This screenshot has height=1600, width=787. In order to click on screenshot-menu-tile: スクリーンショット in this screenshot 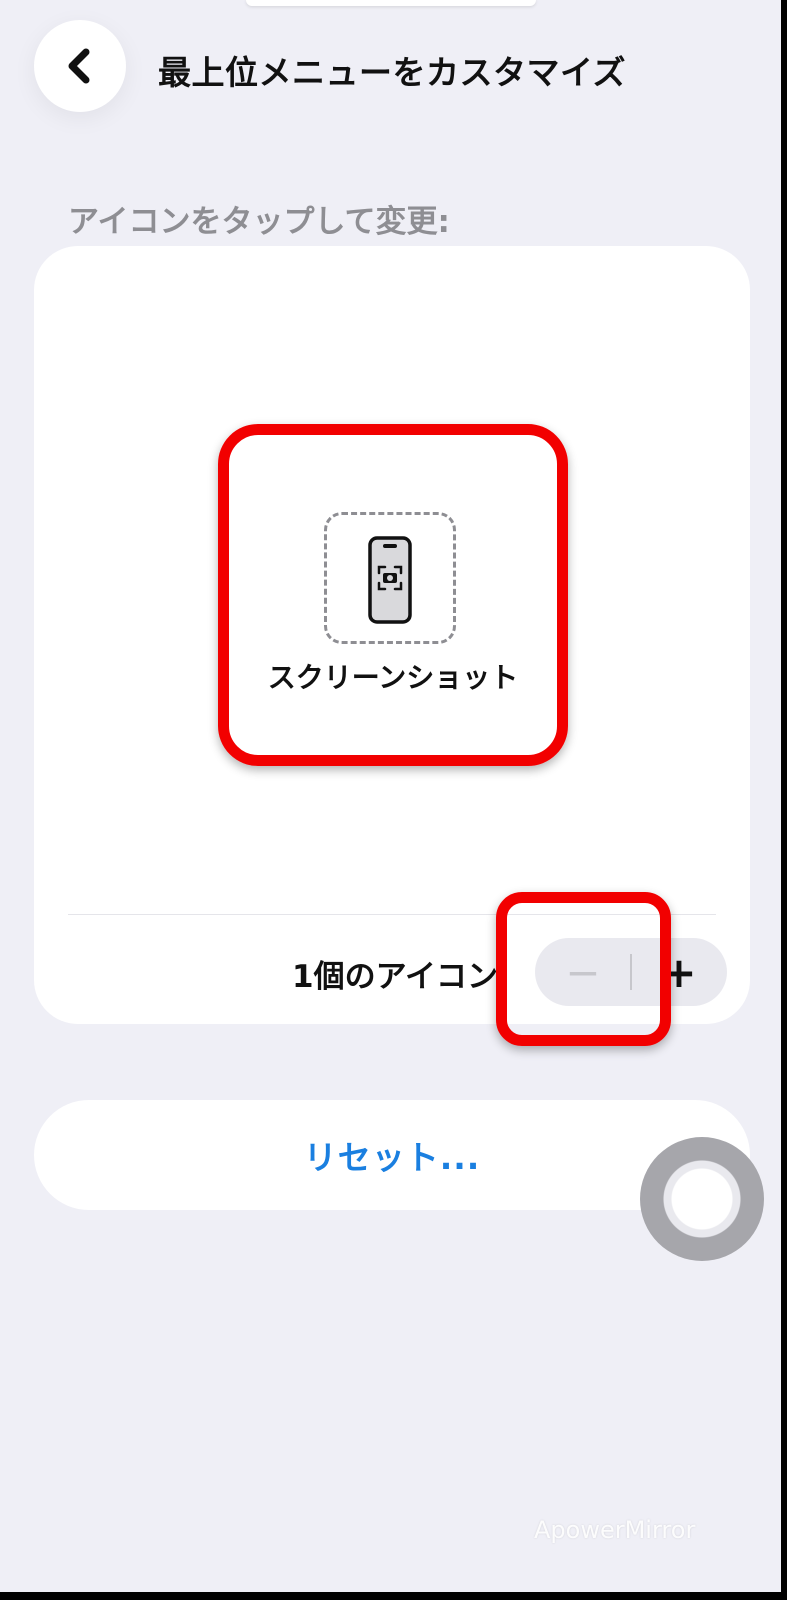, I will do `click(393, 595)`.